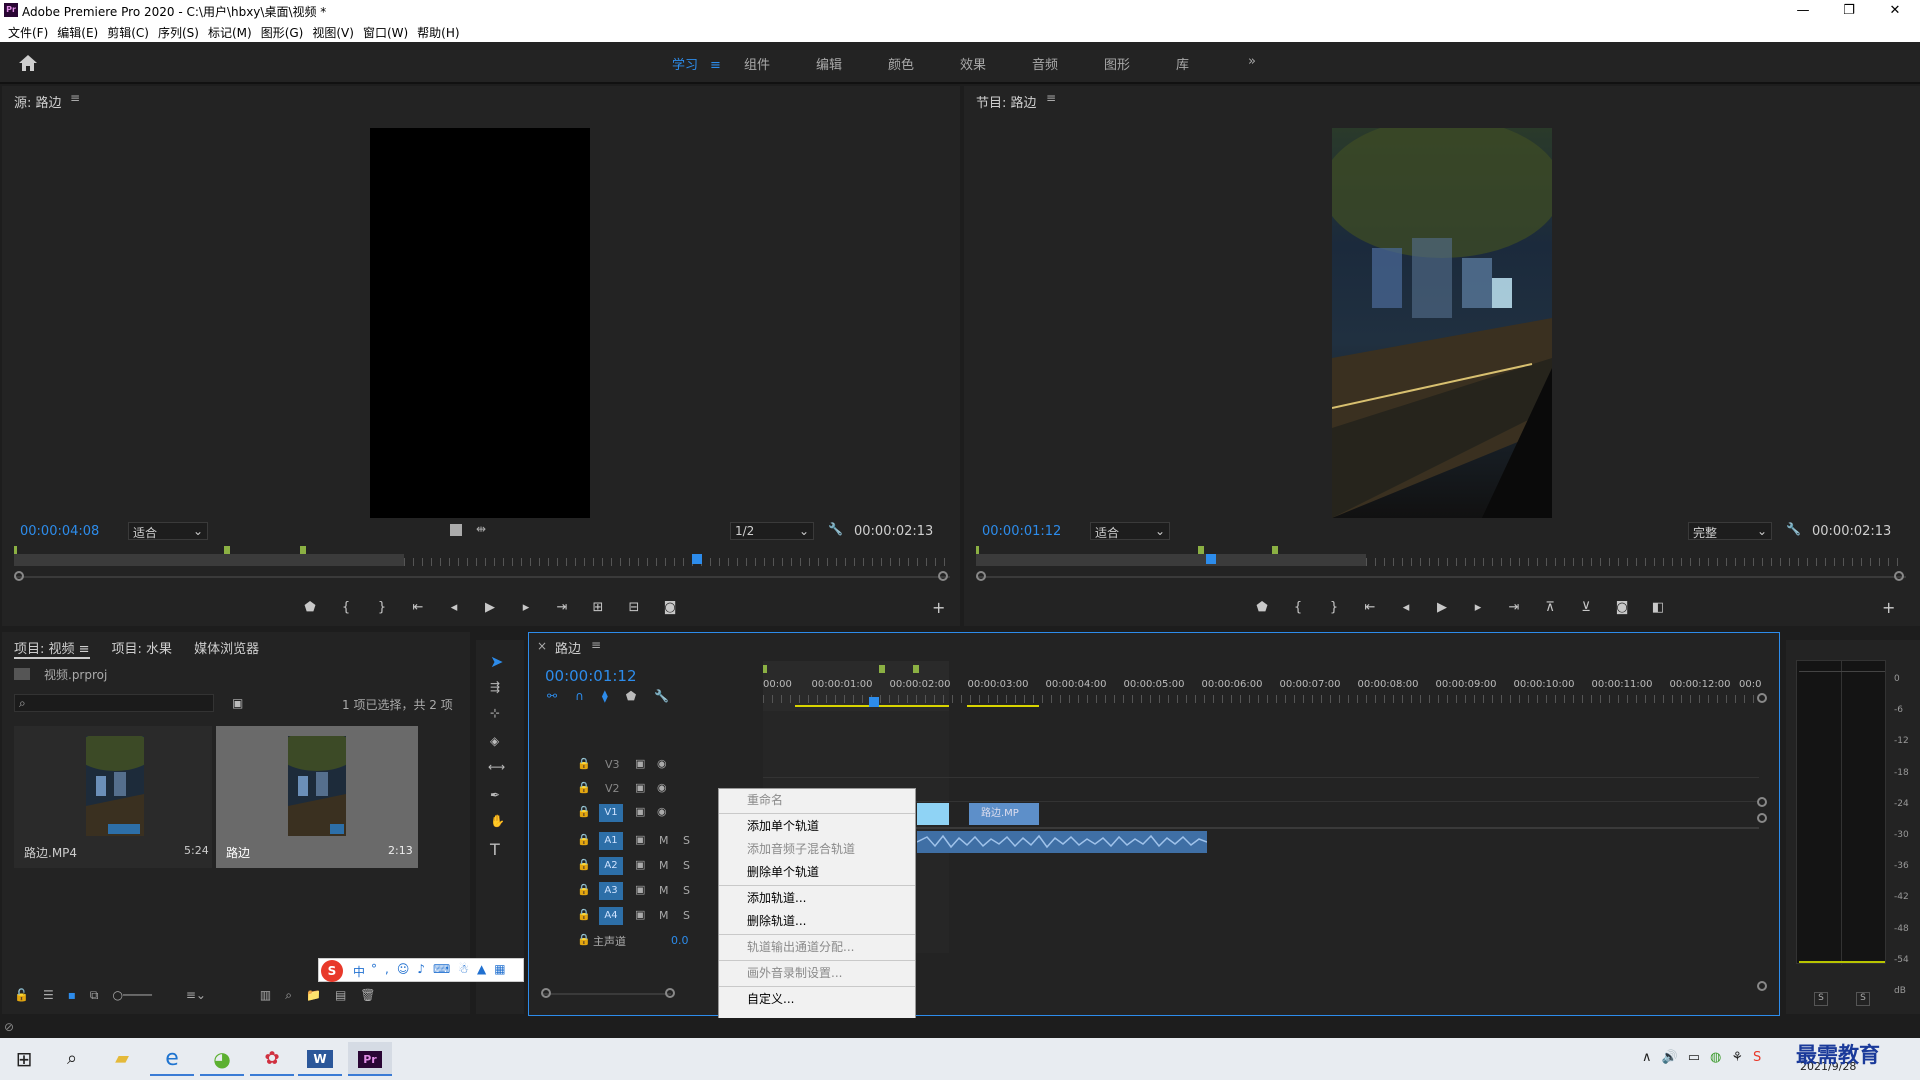 This screenshot has height=1080, width=1920. Describe the element at coordinates (680, 940) in the screenshot. I see `master-volume: 0.0` at that location.